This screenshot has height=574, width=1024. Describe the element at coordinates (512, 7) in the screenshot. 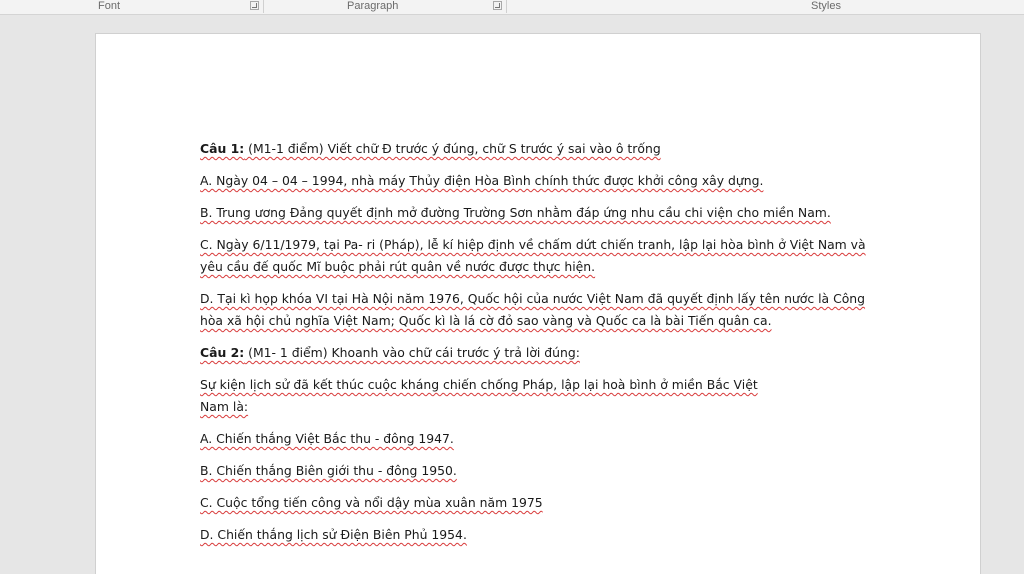

I see `ribbon-group-labels: Font Paragraph Styles` at that location.